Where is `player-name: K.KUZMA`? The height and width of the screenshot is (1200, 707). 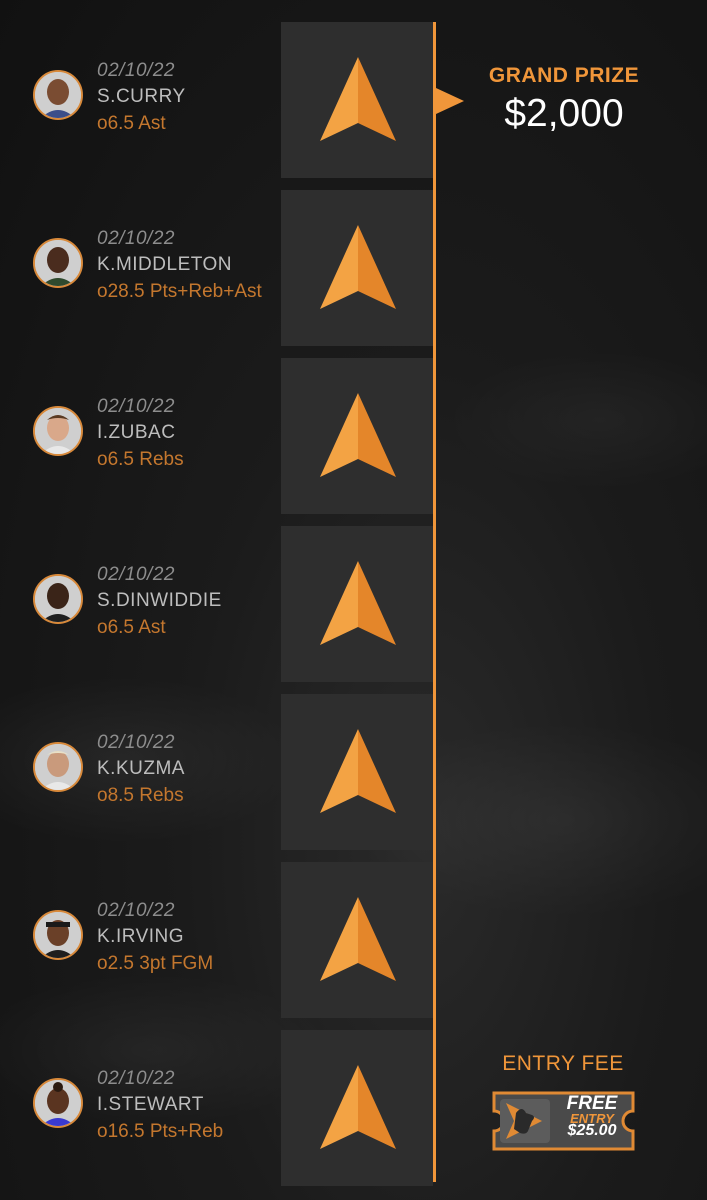
player-name: K.KUZMA is located at coordinates (141, 768).